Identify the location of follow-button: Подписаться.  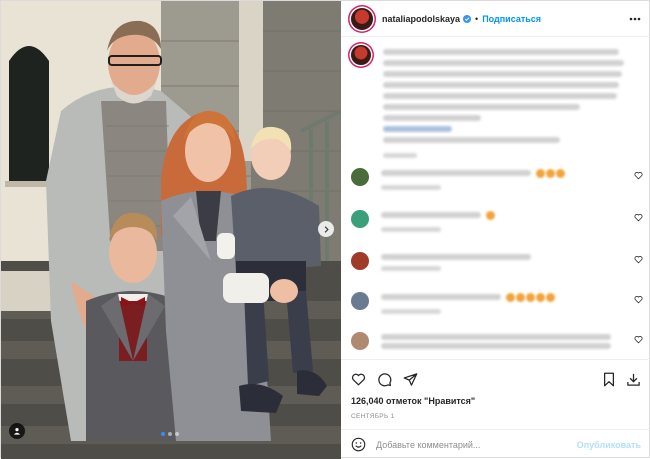
(511, 19).